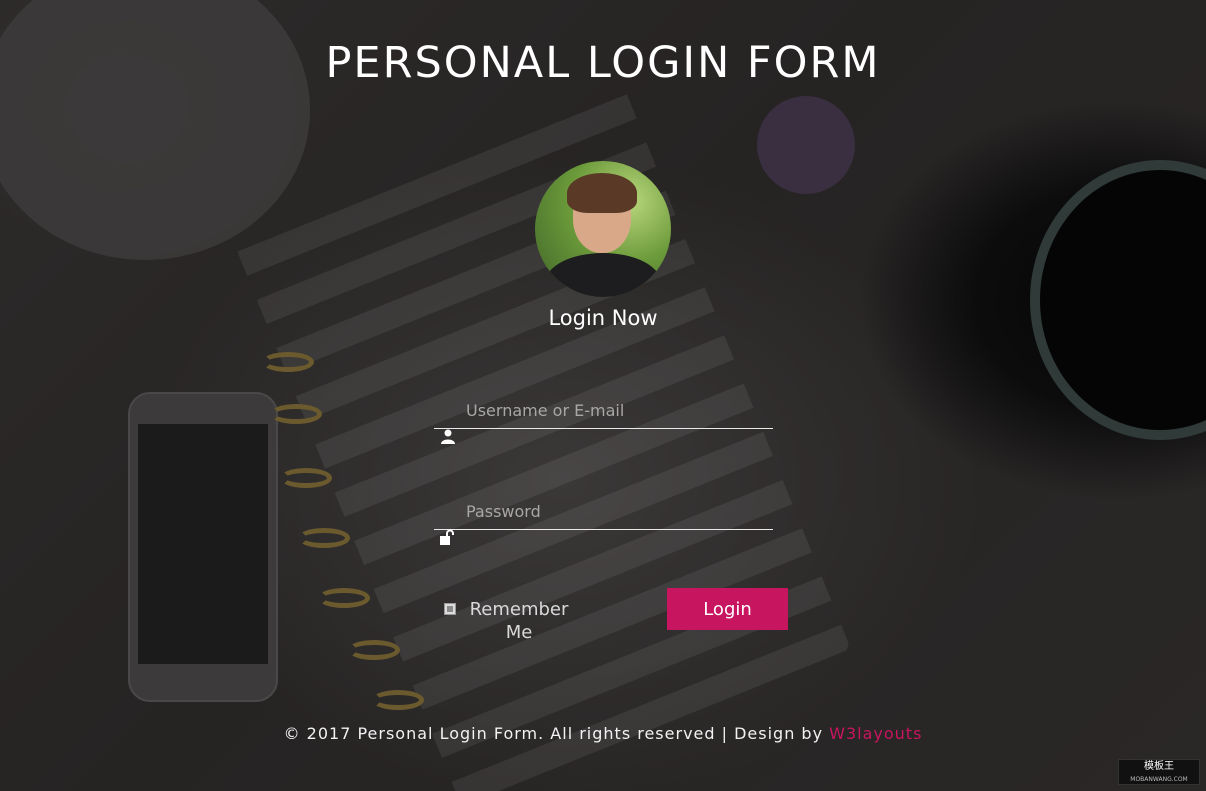 This screenshot has width=1206, height=791. I want to click on watermark-label: 模板王, so click(1159, 766).